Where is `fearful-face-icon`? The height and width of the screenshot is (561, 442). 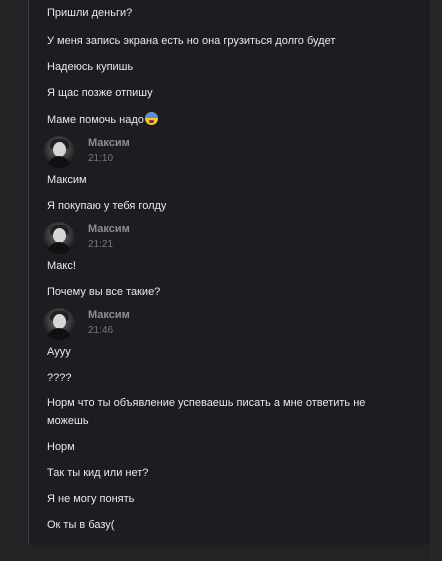 fearful-face-icon is located at coordinates (151, 118).